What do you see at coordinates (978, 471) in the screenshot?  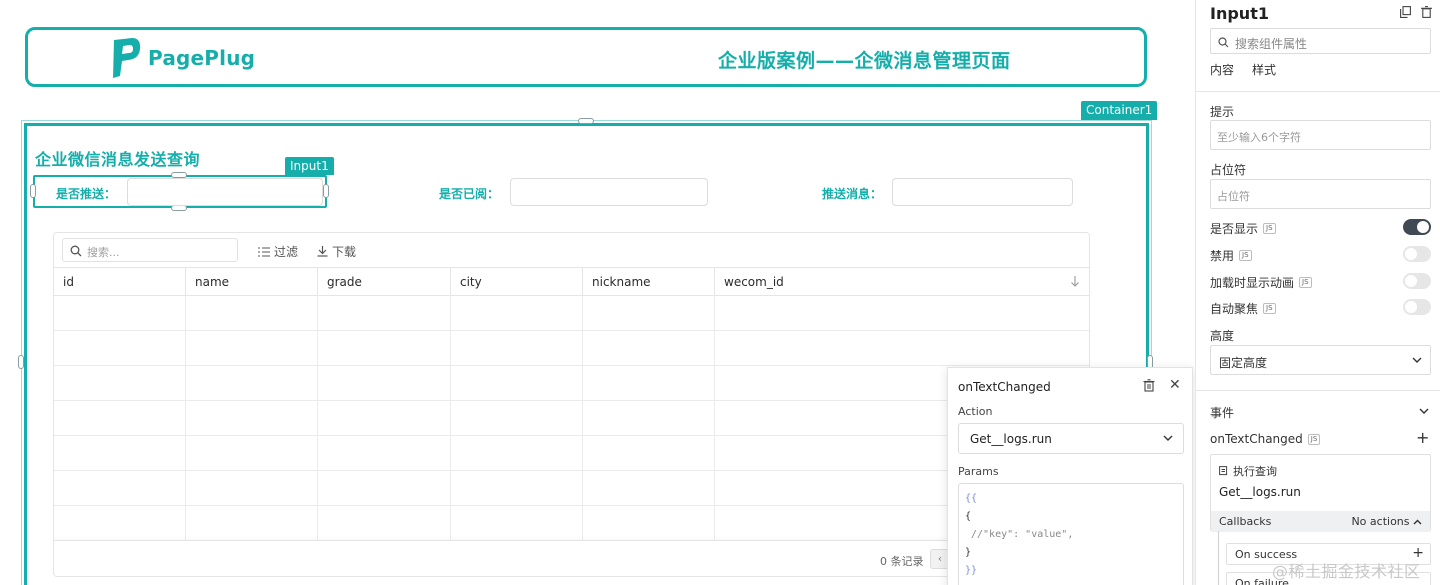 I see `params-label: Params` at bounding box center [978, 471].